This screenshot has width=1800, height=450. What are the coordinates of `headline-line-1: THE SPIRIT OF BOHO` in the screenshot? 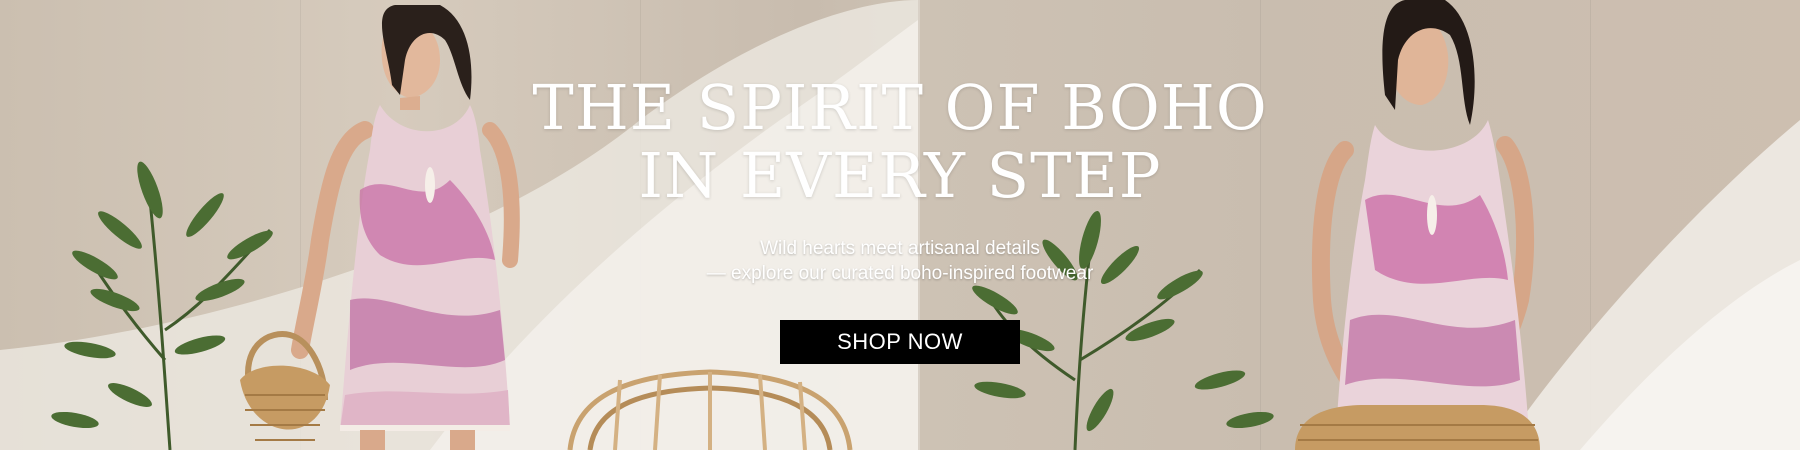 It's located at (900, 107).